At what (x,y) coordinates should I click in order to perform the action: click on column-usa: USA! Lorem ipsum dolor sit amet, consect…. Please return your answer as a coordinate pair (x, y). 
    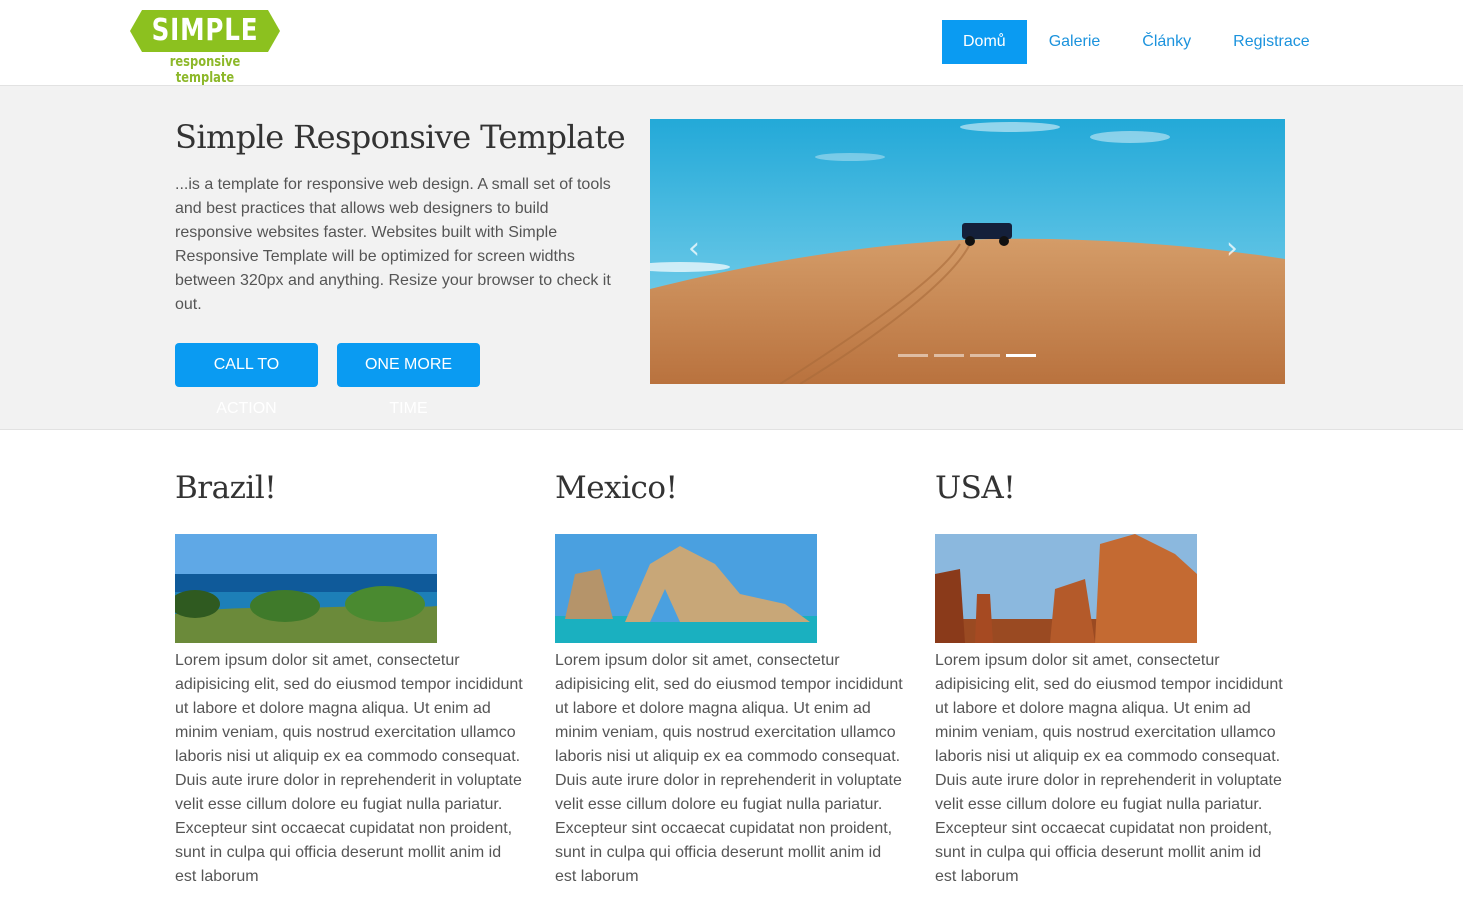
    Looking at the image, I should click on (1110, 679).